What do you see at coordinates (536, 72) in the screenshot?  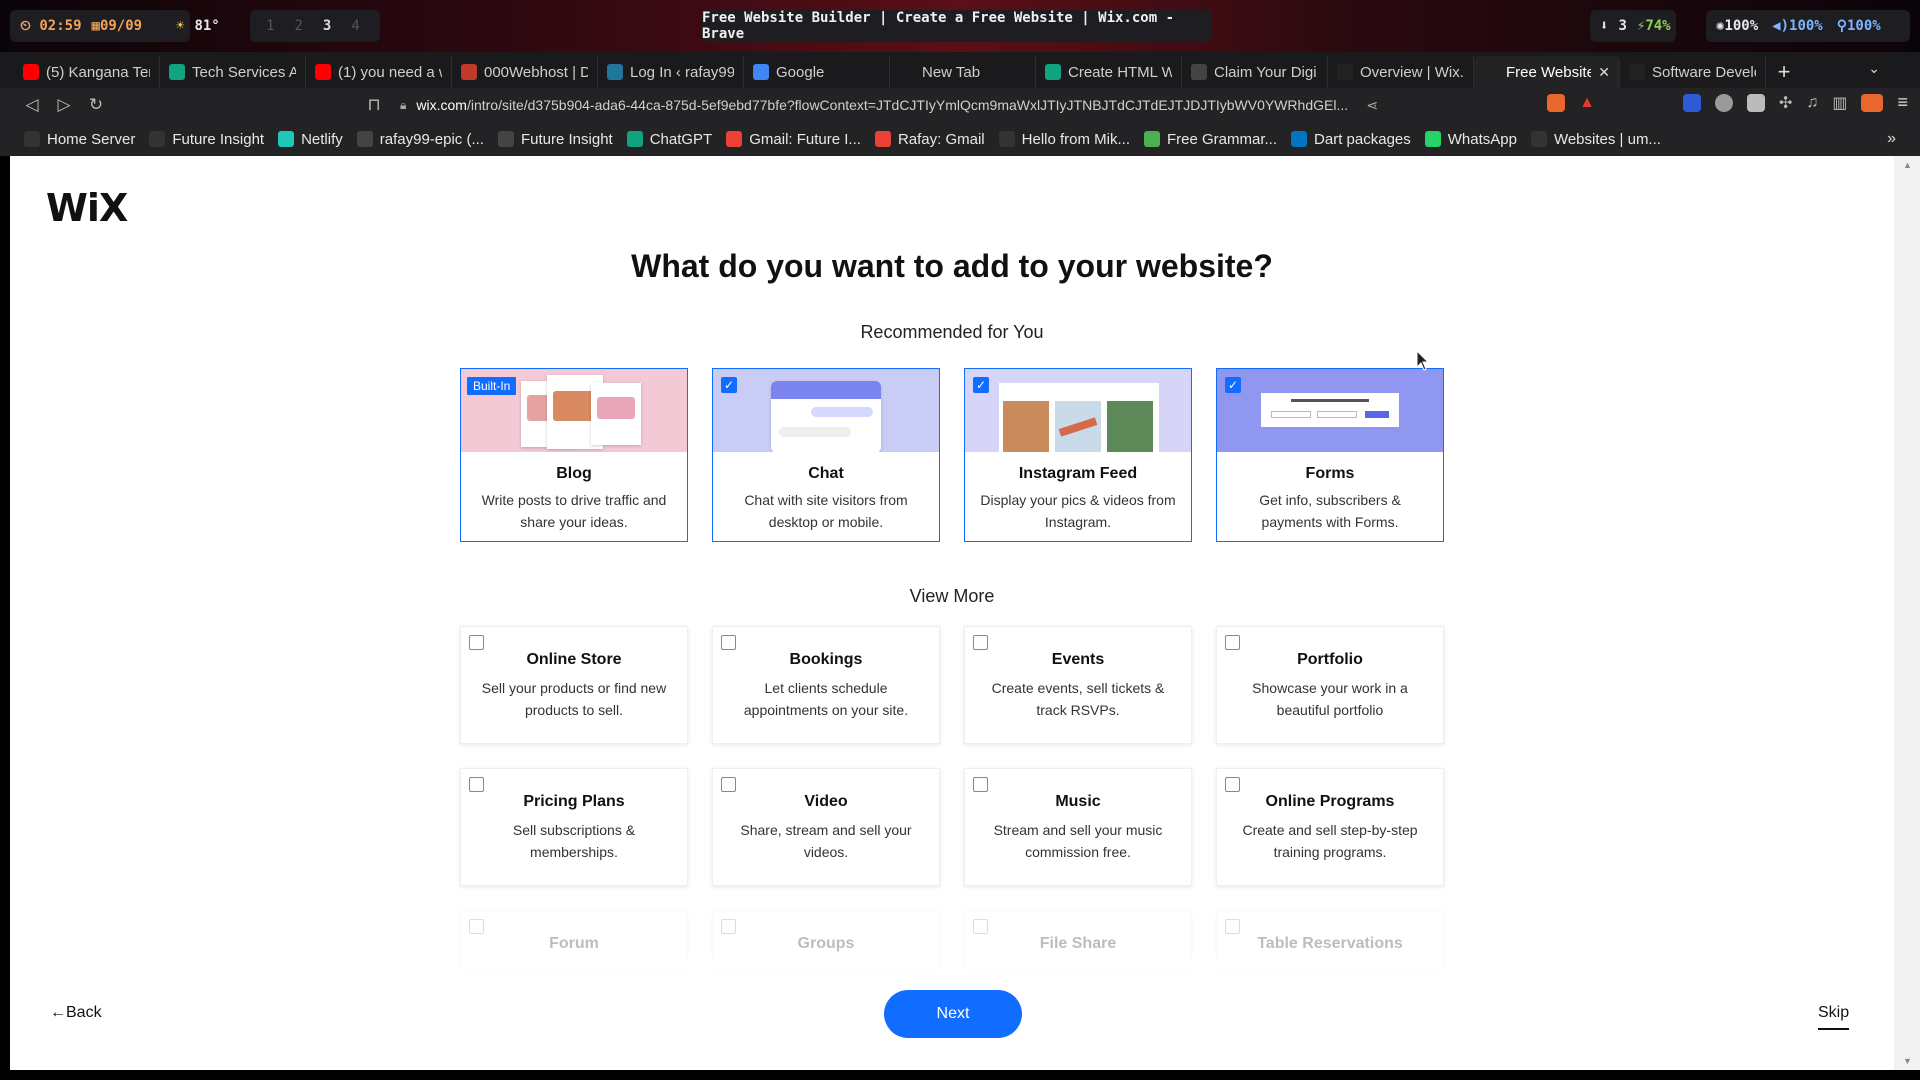 I see `tab-label: 000Webhost | D` at bounding box center [536, 72].